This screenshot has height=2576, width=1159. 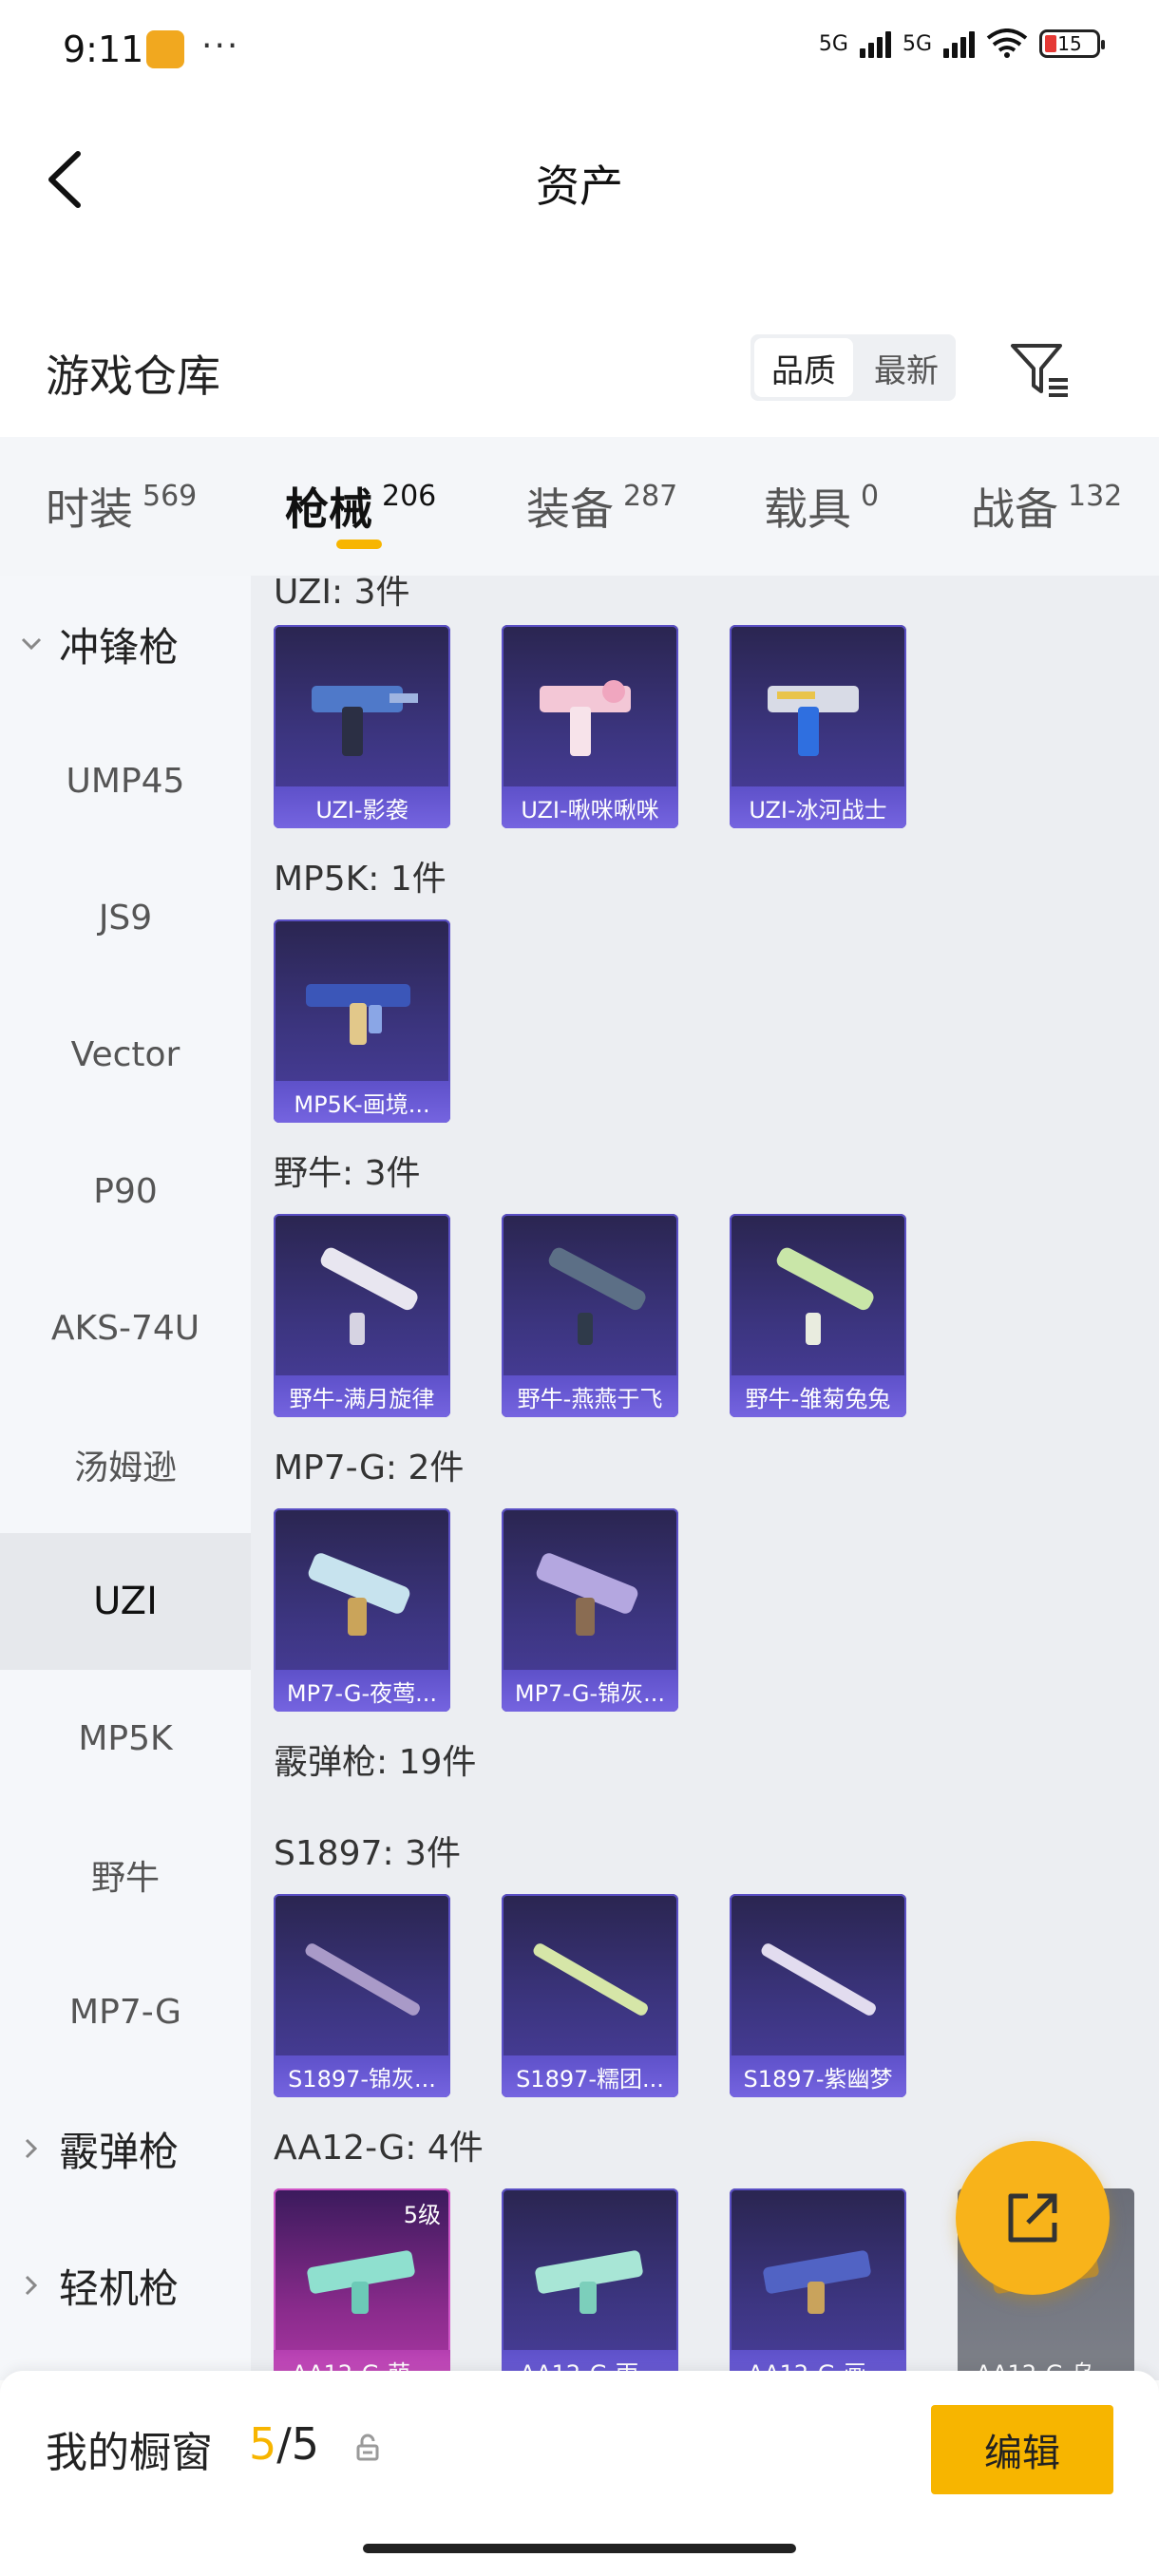 I want to click on tab-count: 132, so click(x=1095, y=496).